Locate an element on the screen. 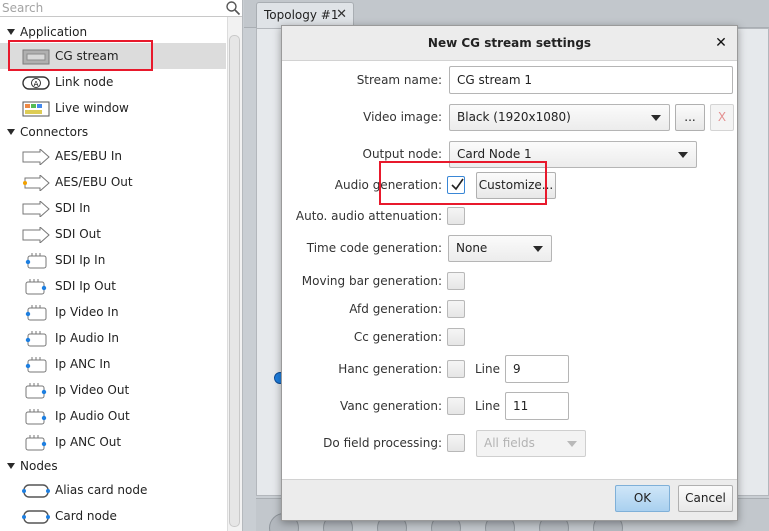 The width and height of the screenshot is (769, 531). tree-item-ip-video-out: Ip Video Out is located at coordinates (113, 390).